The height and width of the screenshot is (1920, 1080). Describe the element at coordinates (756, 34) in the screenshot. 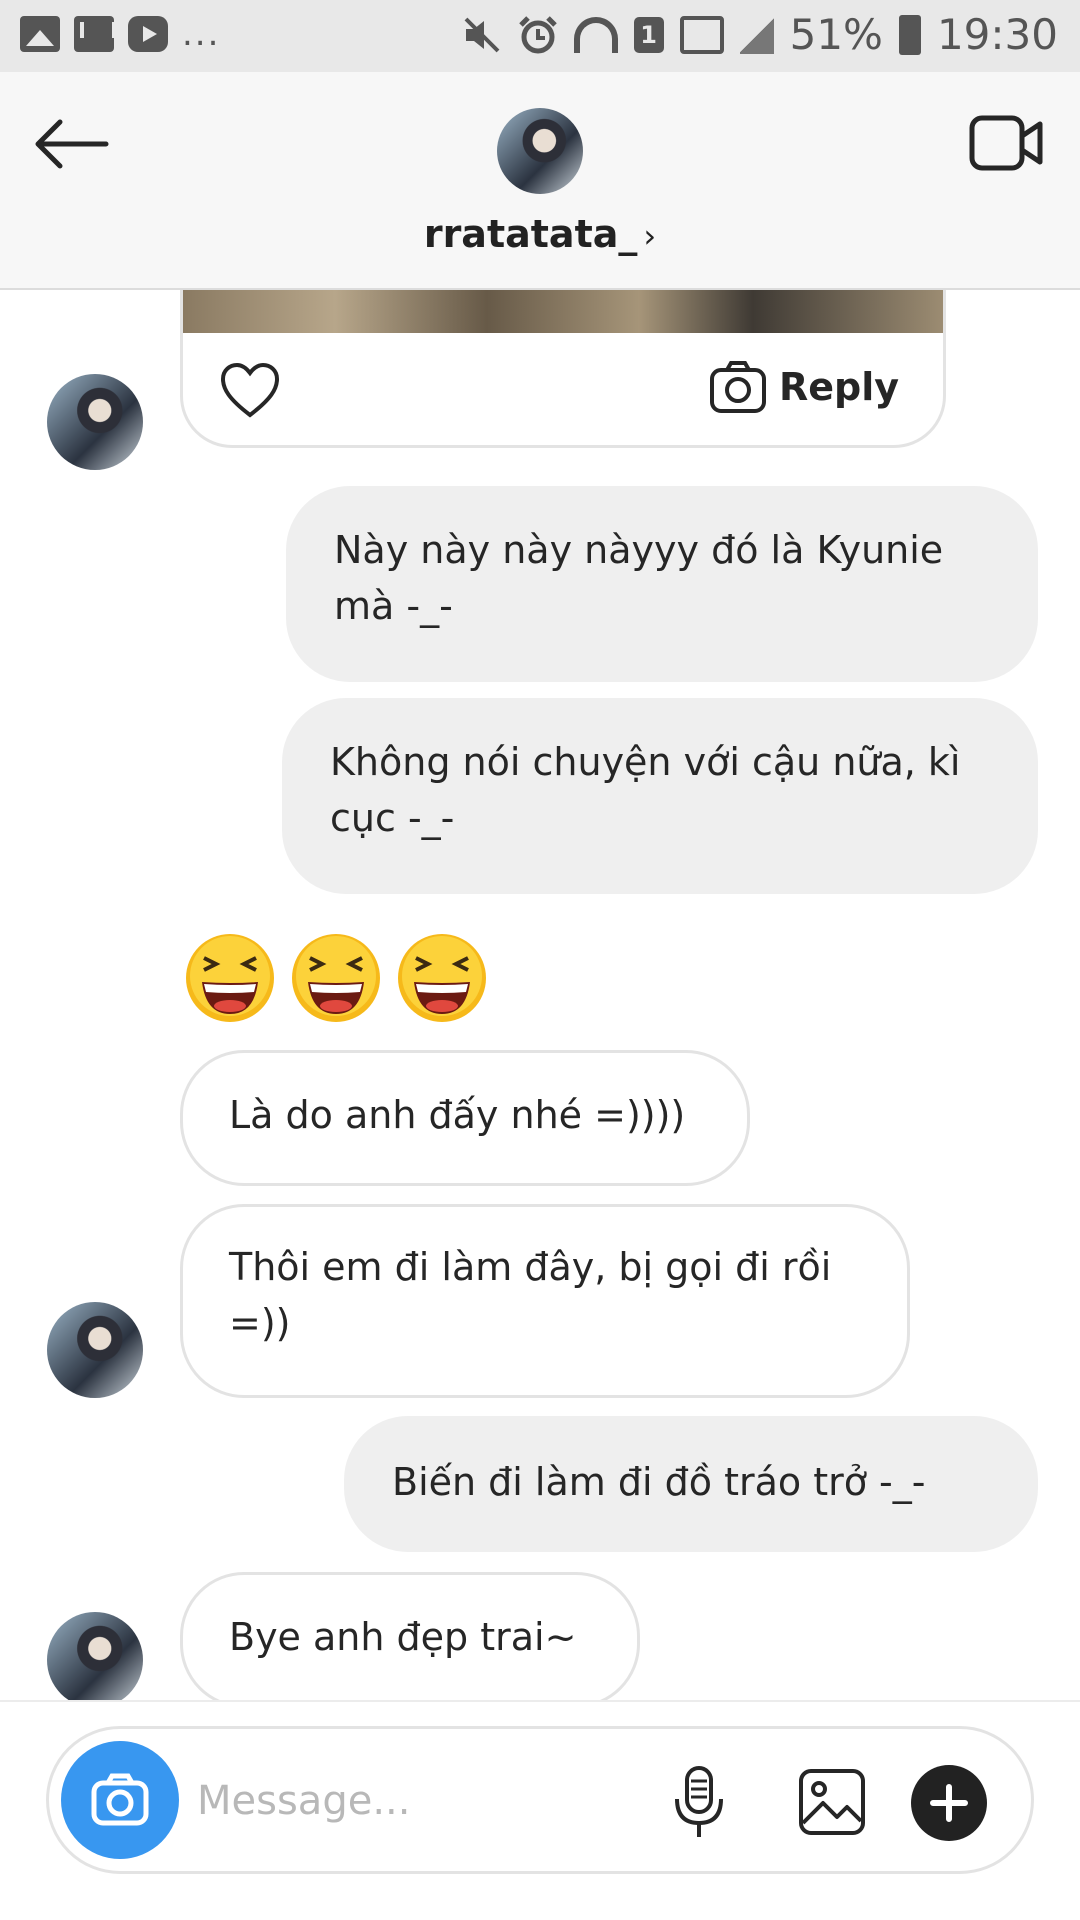

I see `signal-secondary-icon` at that location.